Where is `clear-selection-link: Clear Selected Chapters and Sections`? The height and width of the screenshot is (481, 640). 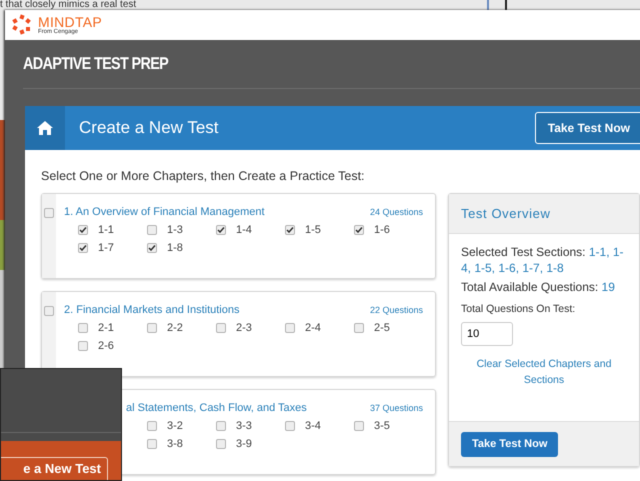
clear-selection-link: Clear Selected Chapters and Sections is located at coordinates (544, 372).